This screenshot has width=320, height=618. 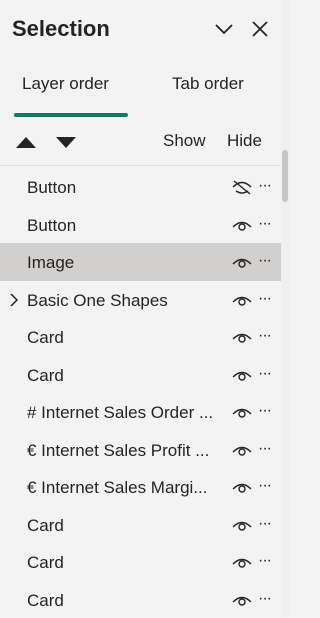 What do you see at coordinates (128, 301) in the screenshot?
I see `layer-label: Basic One Shapes` at bounding box center [128, 301].